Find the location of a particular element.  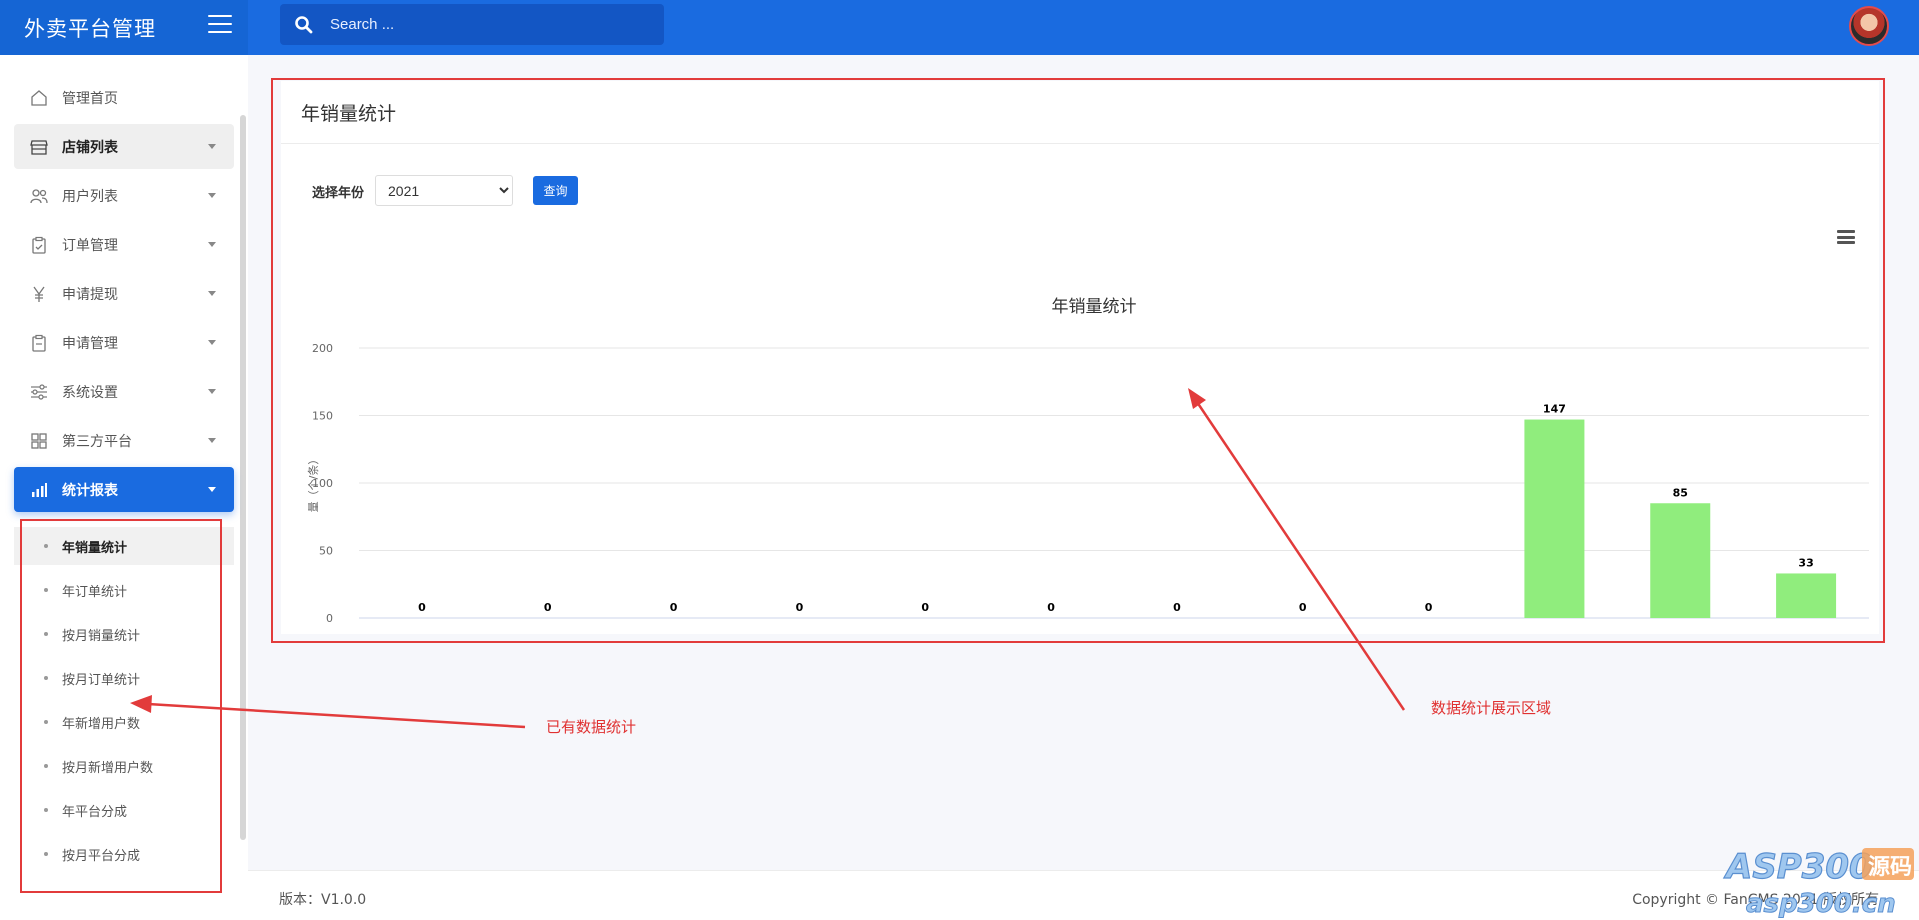

footer: 版本：V1.0.0 Copyright © FanCMS 2021 版权所有 is located at coordinates (1083, 895).